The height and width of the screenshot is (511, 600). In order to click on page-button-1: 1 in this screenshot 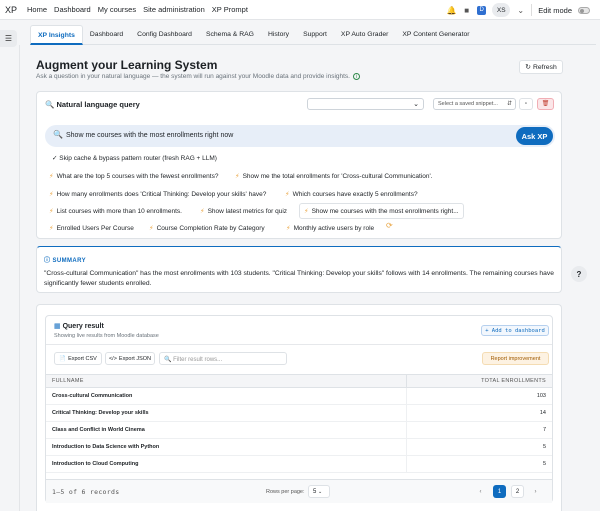, I will do `click(499, 491)`.